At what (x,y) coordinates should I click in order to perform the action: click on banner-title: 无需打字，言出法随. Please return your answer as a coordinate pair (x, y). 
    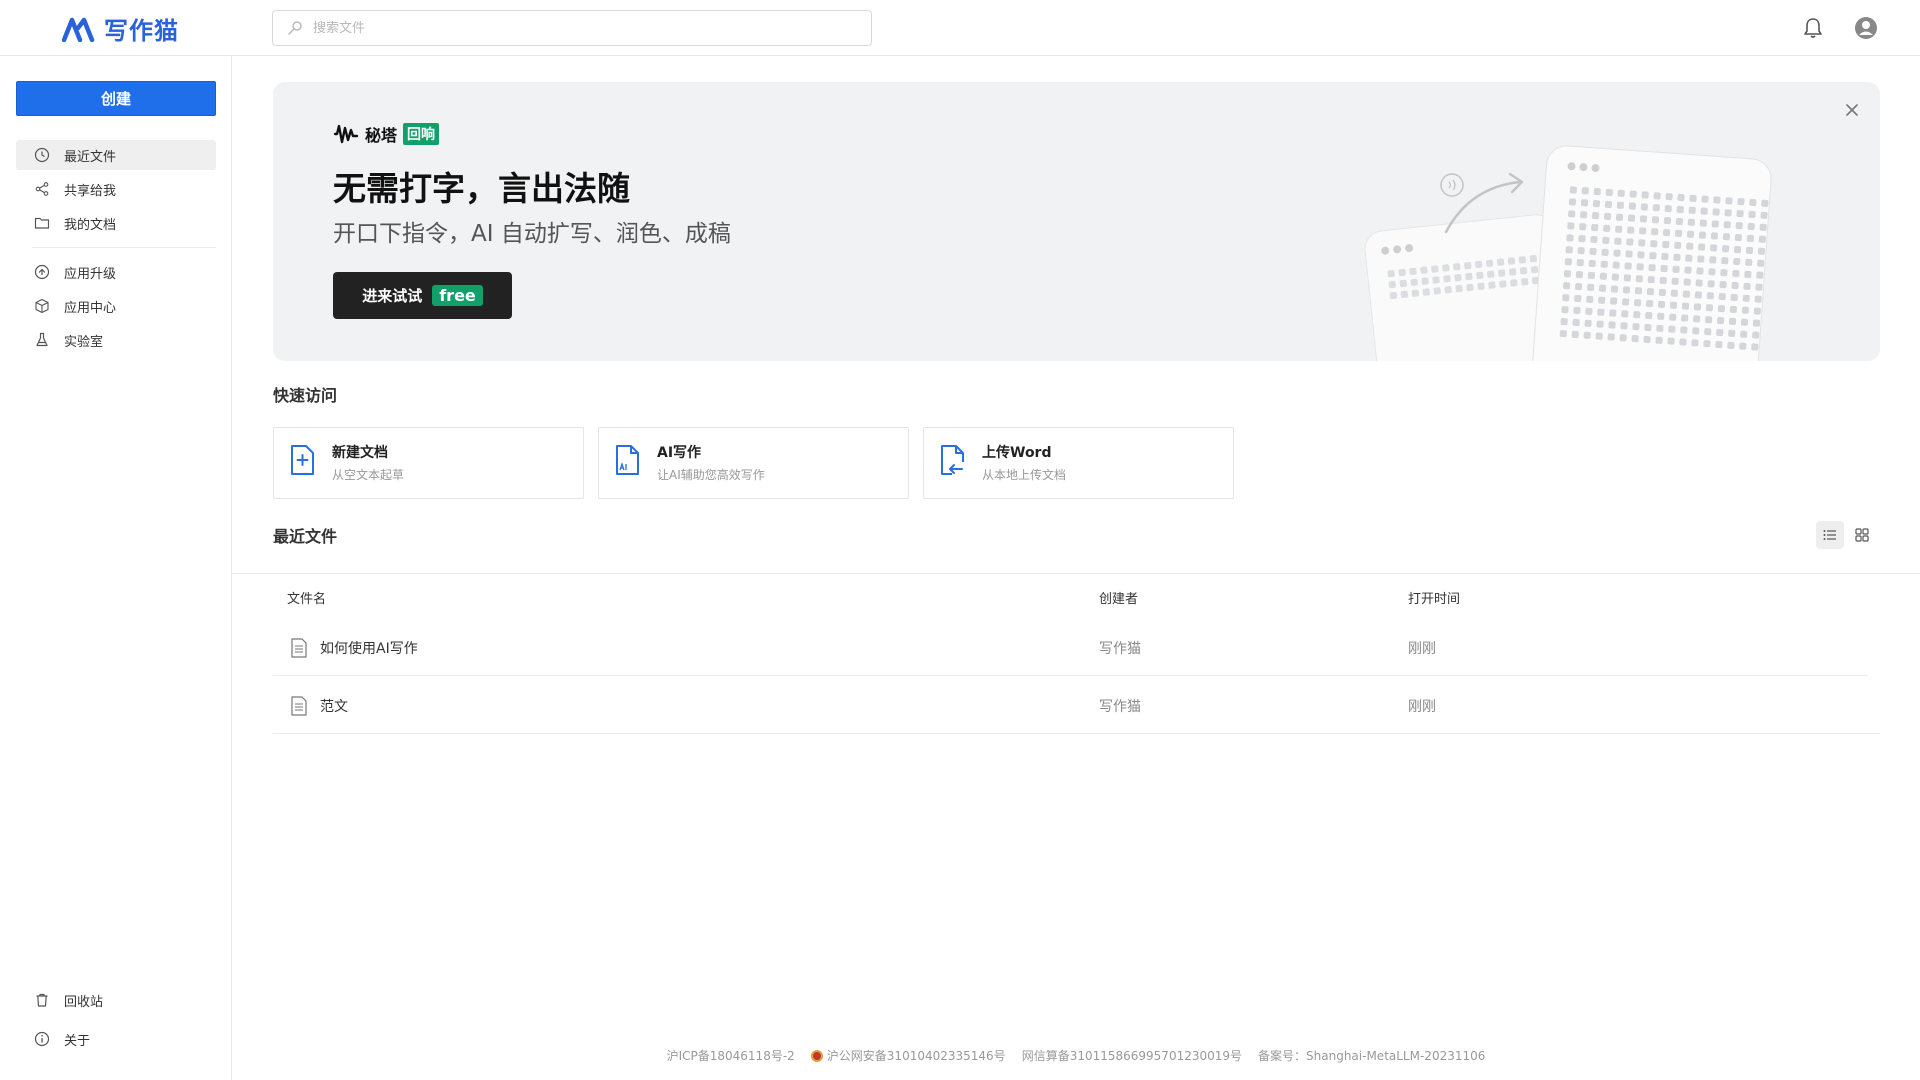
    Looking at the image, I should click on (481, 188).